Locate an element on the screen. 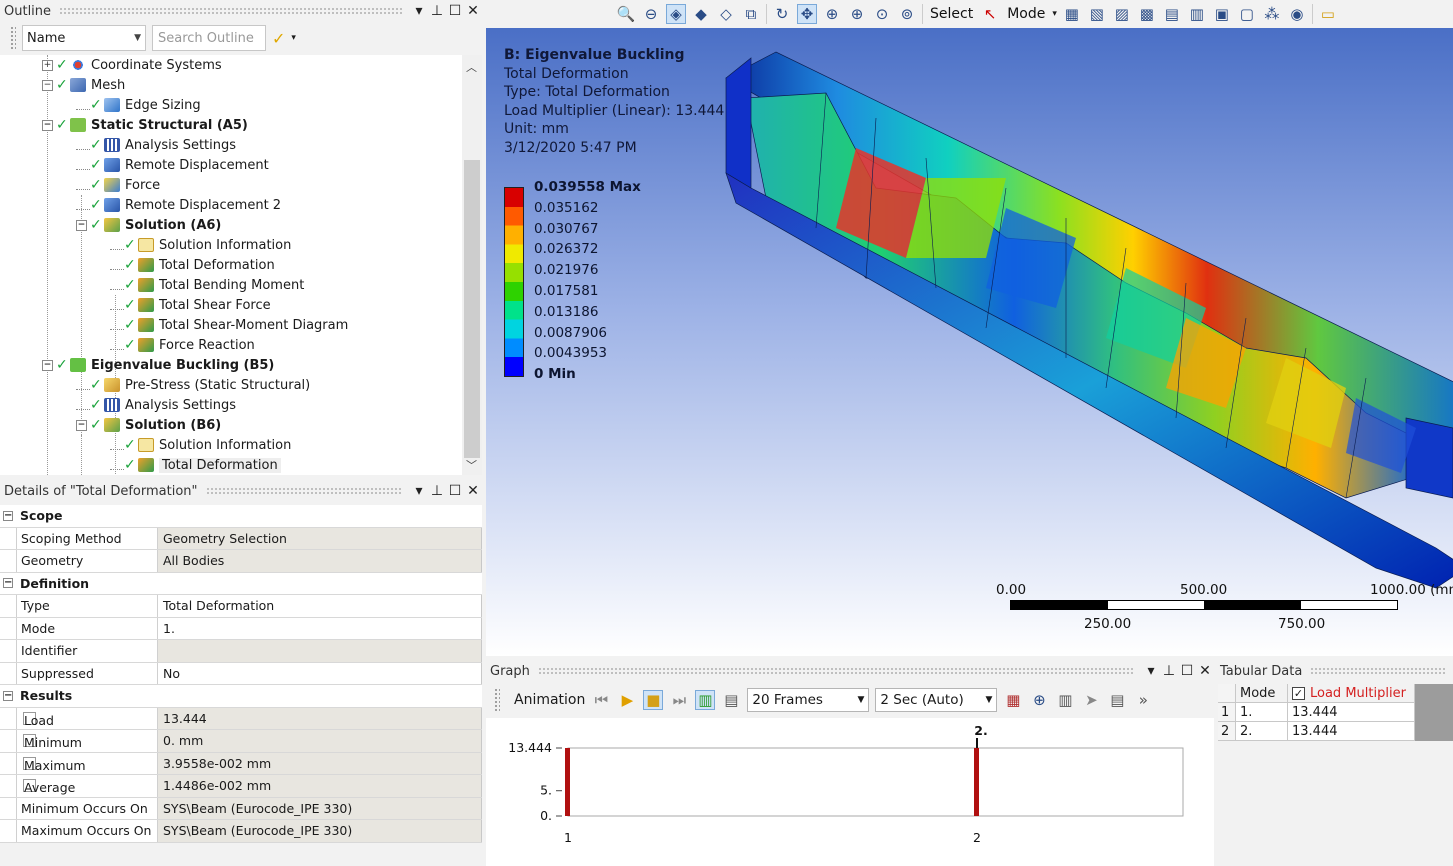 The height and width of the screenshot is (866, 1453). search-outline-input: Search Outline is located at coordinates (209, 38).